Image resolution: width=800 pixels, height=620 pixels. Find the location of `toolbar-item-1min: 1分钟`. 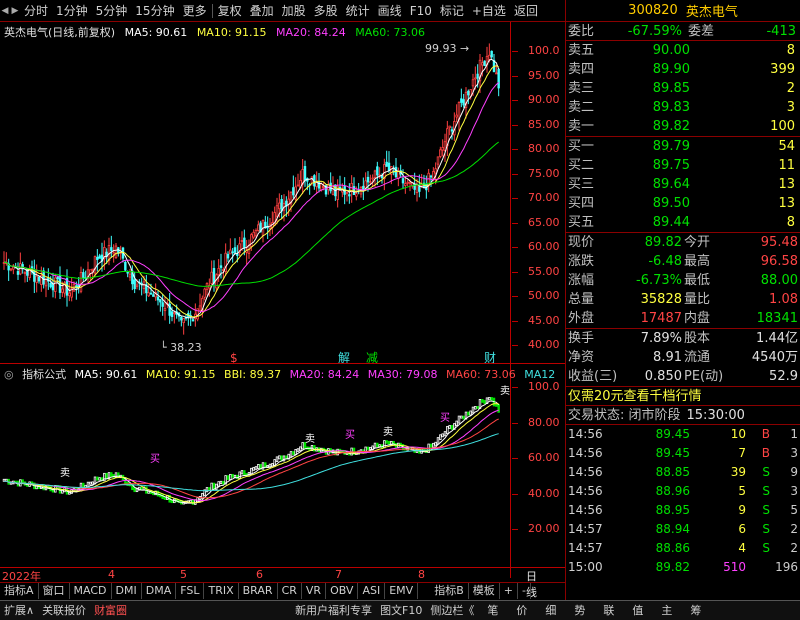

toolbar-item-1min: 1分钟 is located at coordinates (72, 11).